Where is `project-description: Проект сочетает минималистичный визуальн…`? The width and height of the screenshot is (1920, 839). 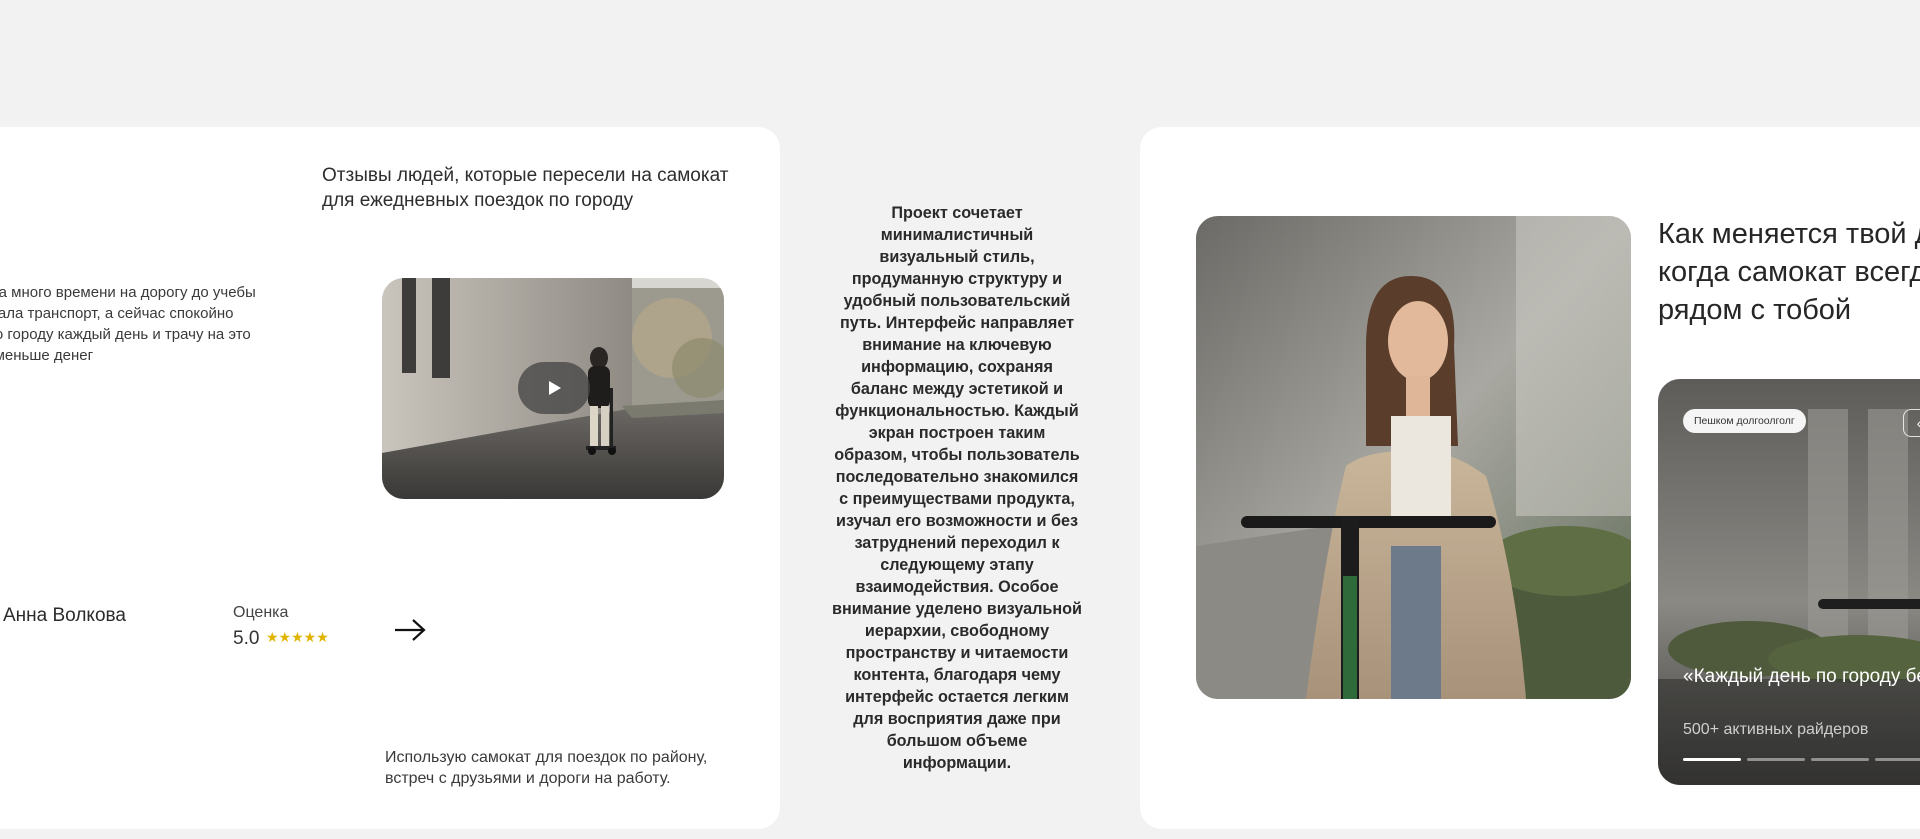 project-description: Проект сочетает минималистичный визуальн… is located at coordinates (957, 488).